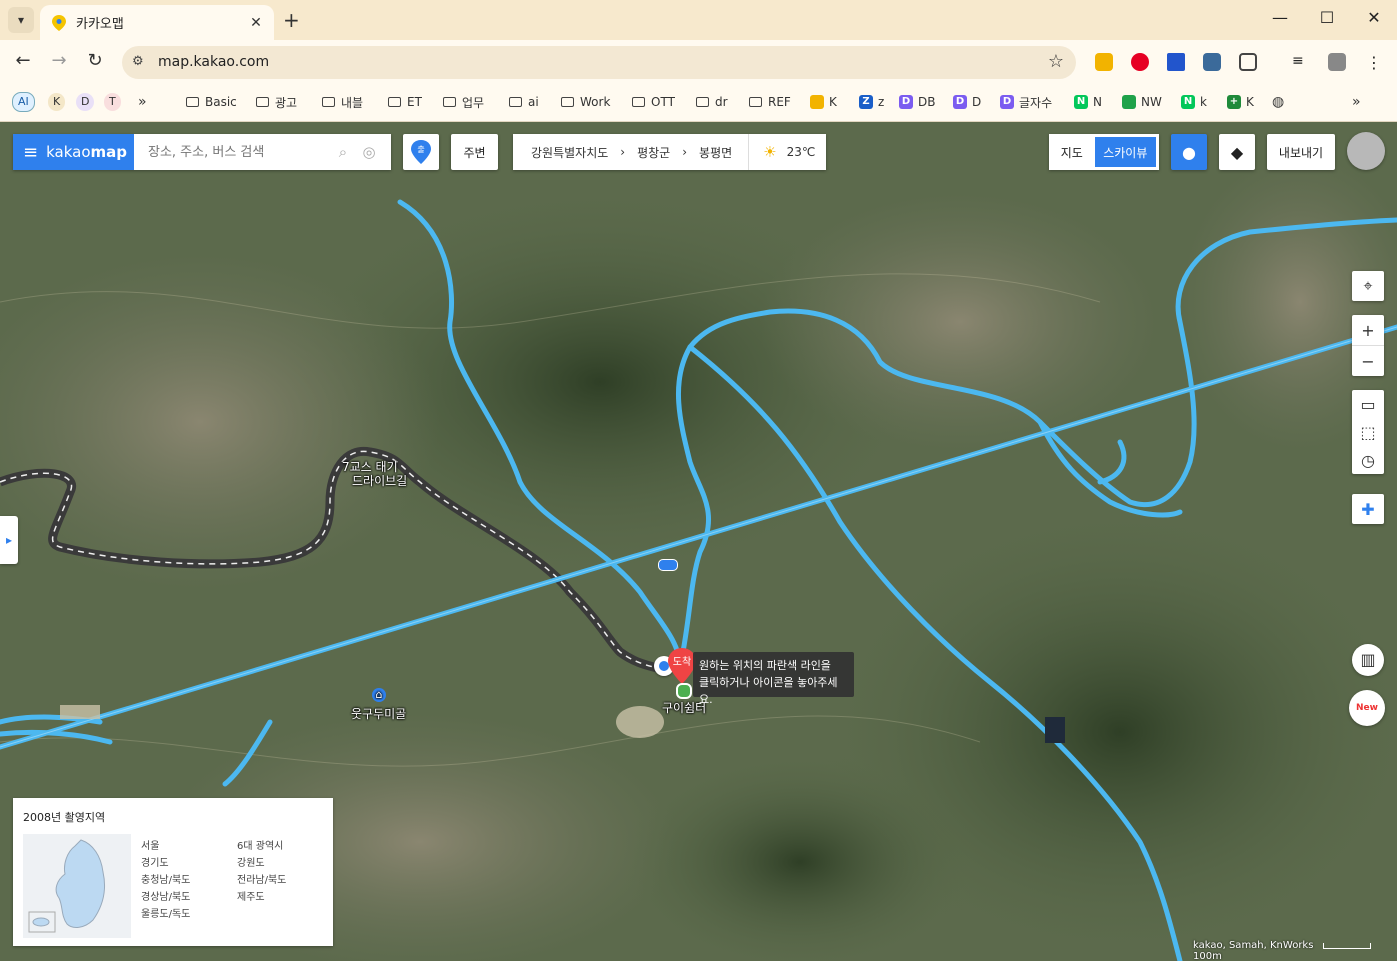  I want to click on new-tab-button: +, so click(291, 20).